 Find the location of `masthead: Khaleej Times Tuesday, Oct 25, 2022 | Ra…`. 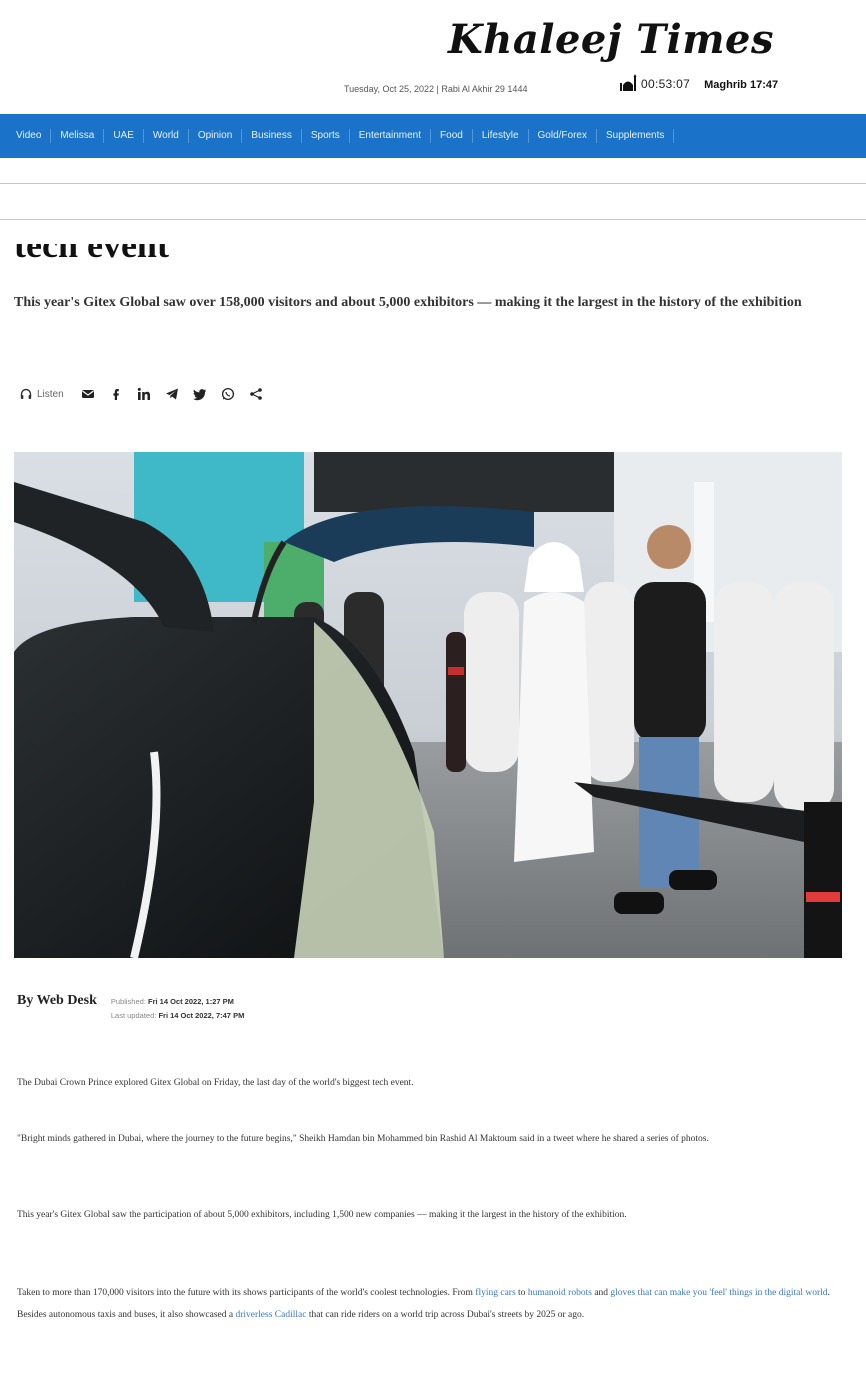

masthead: Khaleej Times Tuesday, Oct 25, 2022 | Ra… is located at coordinates (433, 56).